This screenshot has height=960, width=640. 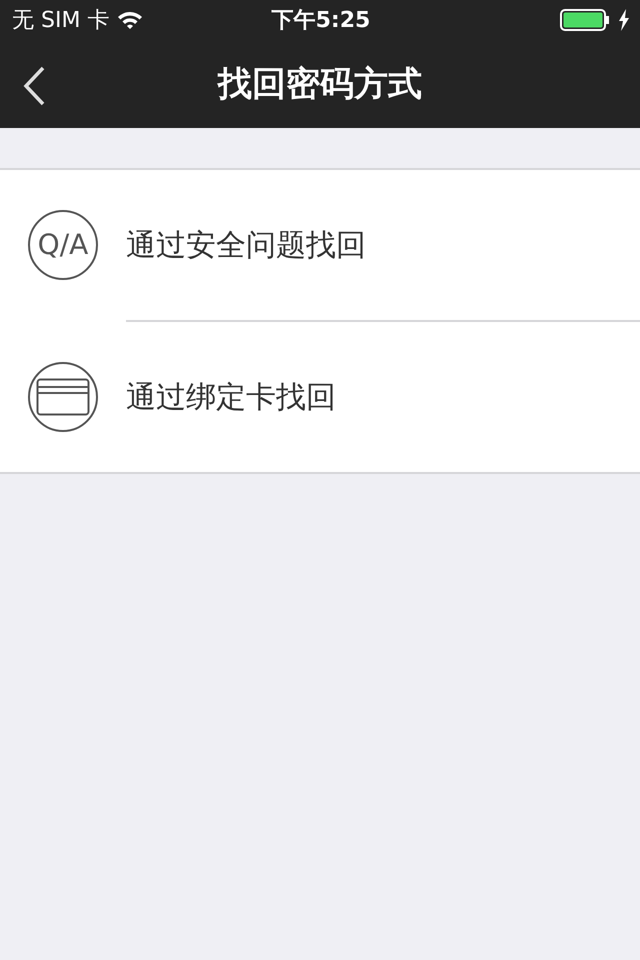 What do you see at coordinates (624, 20) in the screenshot?
I see `charging-icon` at bounding box center [624, 20].